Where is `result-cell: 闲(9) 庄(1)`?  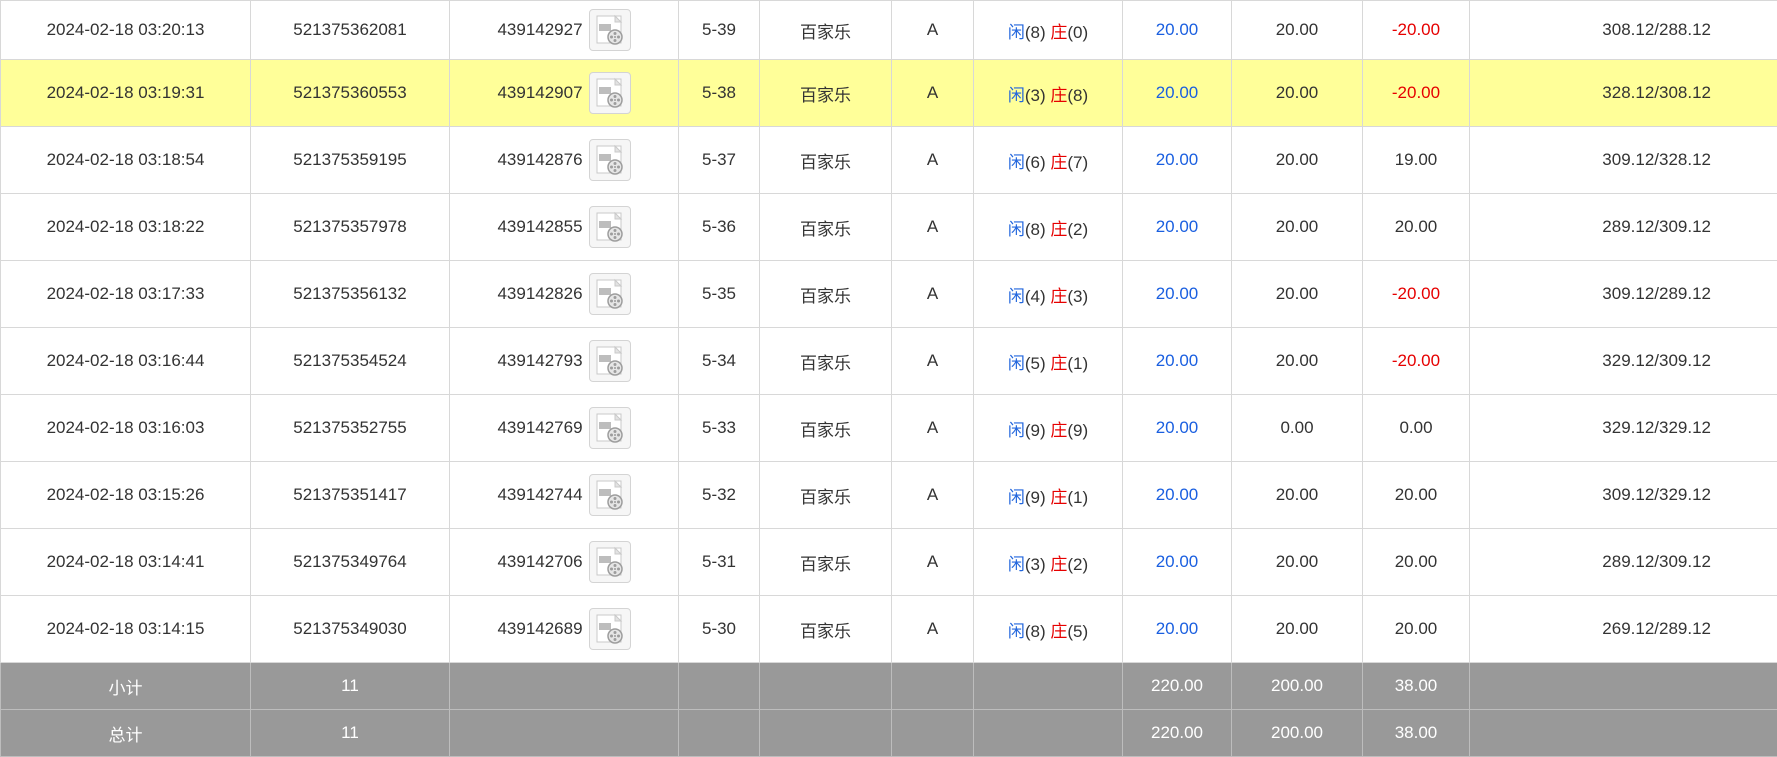
result-cell: 闲(9) 庄(1) is located at coordinates (1048, 495).